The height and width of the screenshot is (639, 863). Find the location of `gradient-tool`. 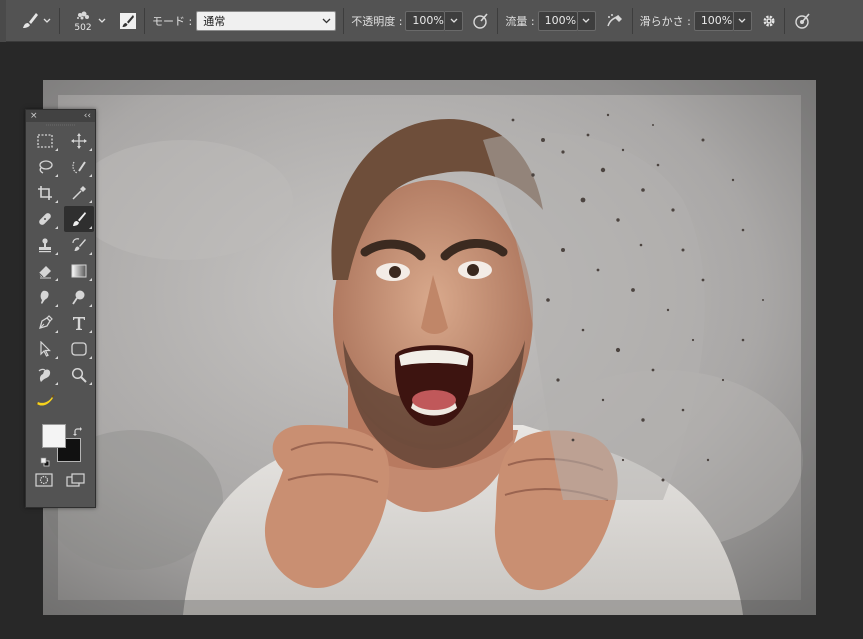

gradient-tool is located at coordinates (79, 271).